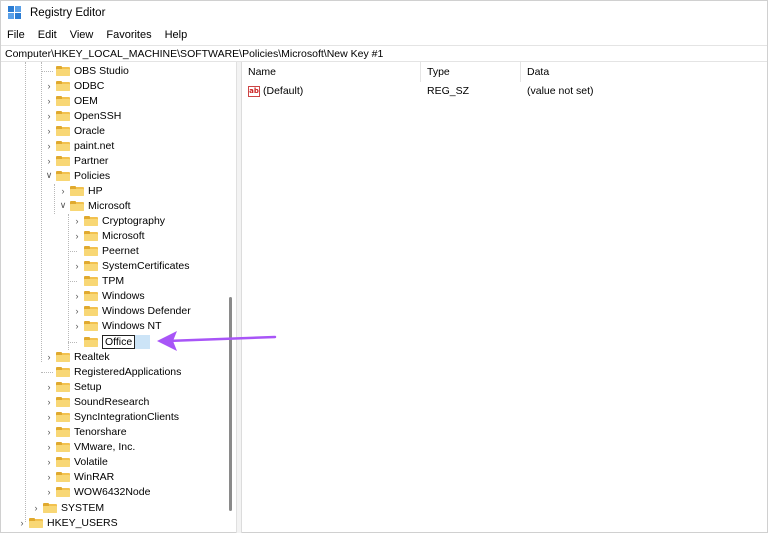  I want to click on tree-item: TPM, so click(98, 280).